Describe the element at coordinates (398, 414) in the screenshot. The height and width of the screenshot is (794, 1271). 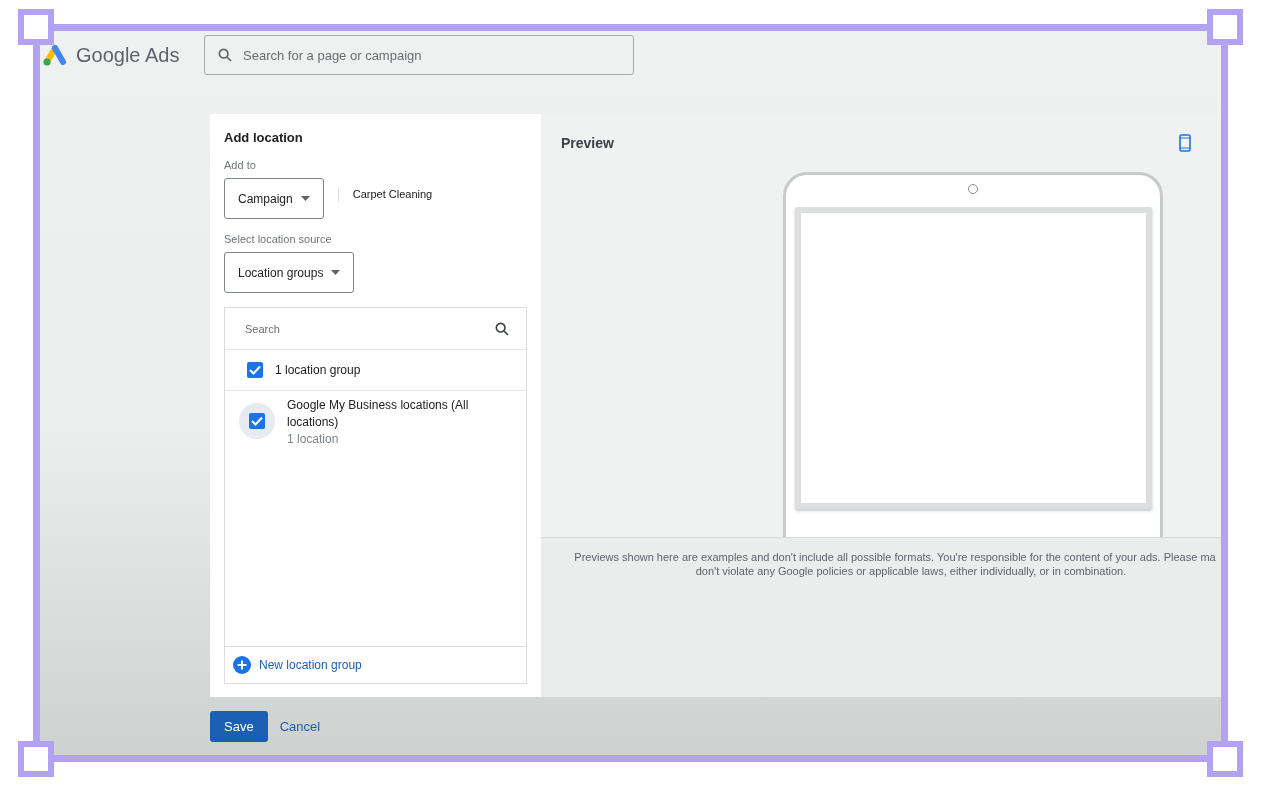
I see `item-label: Google My Business locations (All locations)` at that location.